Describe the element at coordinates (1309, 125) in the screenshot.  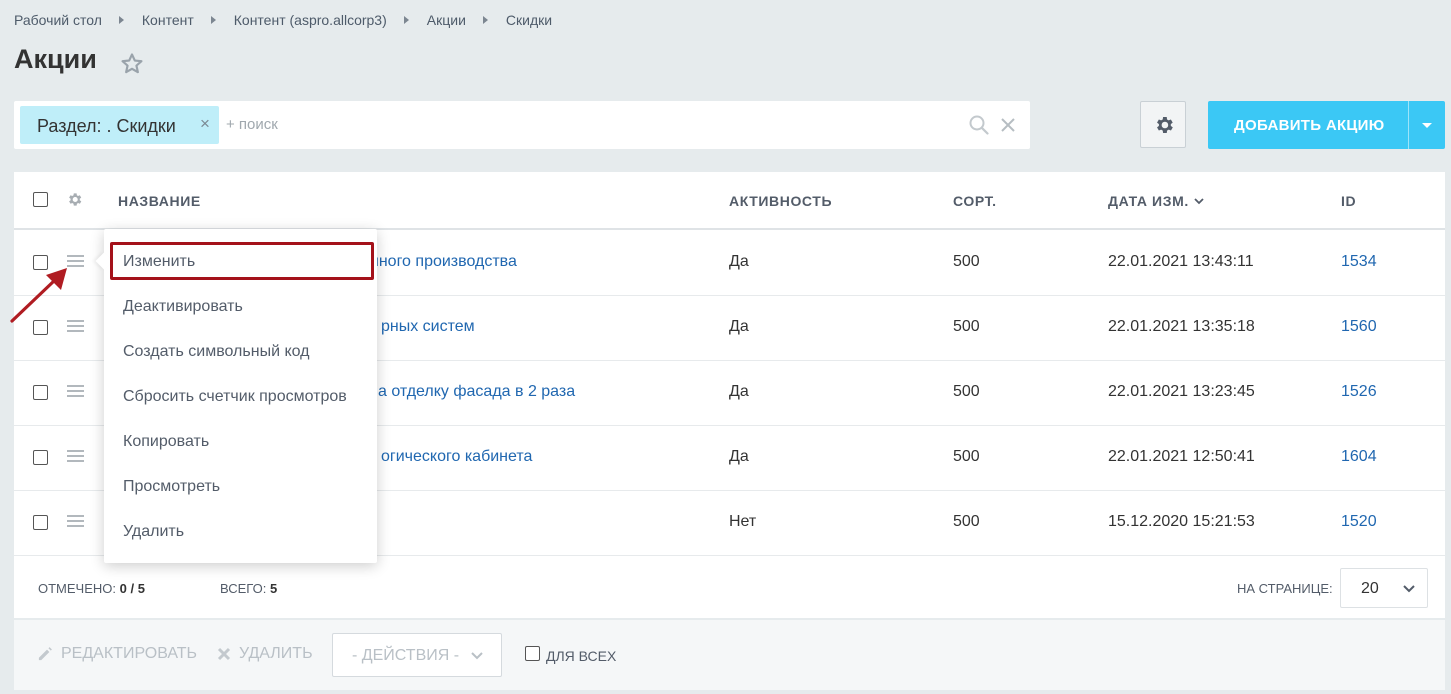
I see `add-promotion-label: ДОБАВИТЬ АКЦИЮ` at that location.